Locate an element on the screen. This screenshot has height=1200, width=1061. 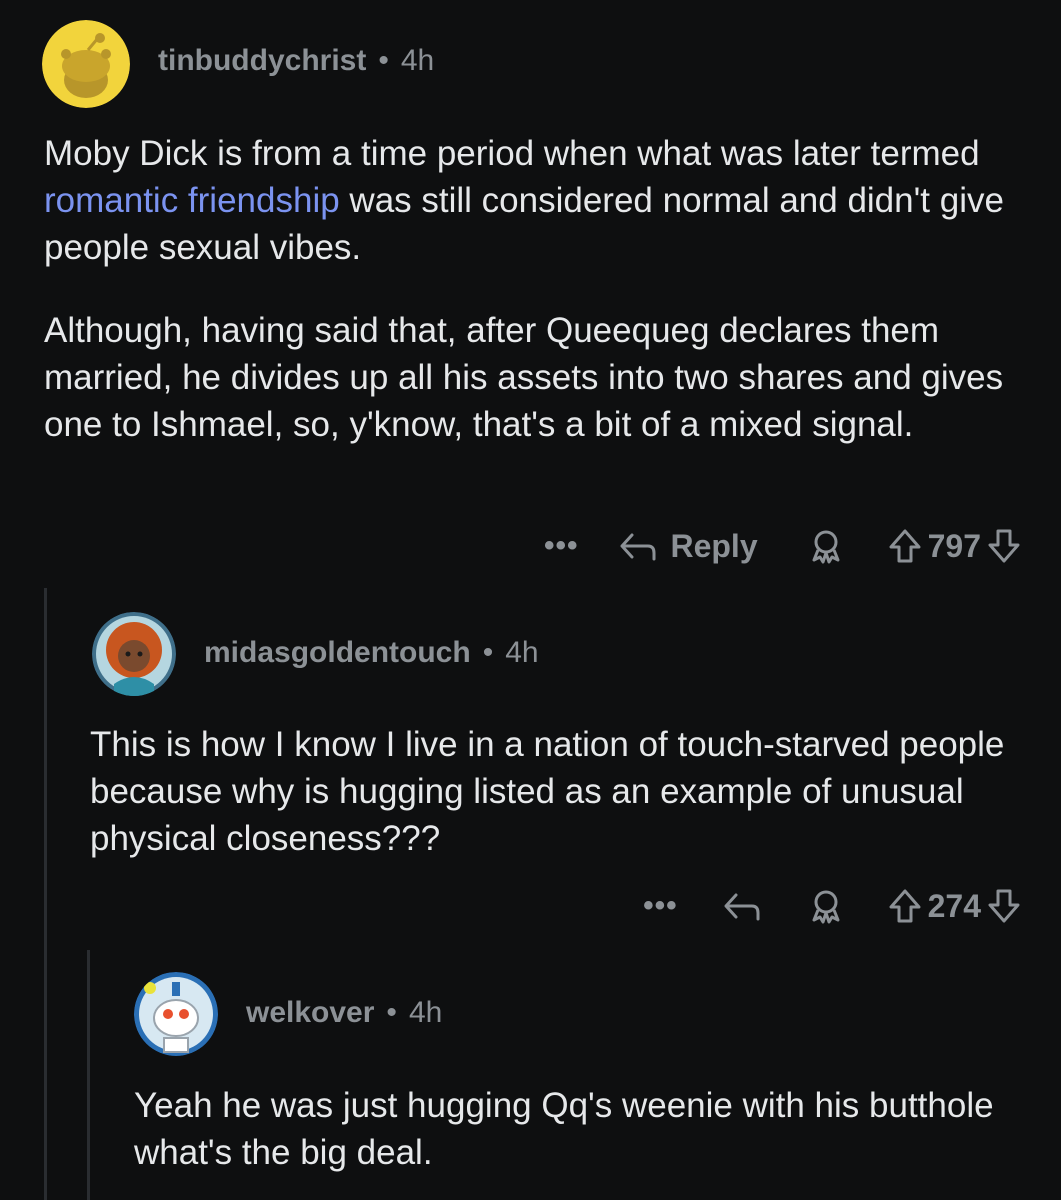
reply-label: Reply is located at coordinates (714, 545).